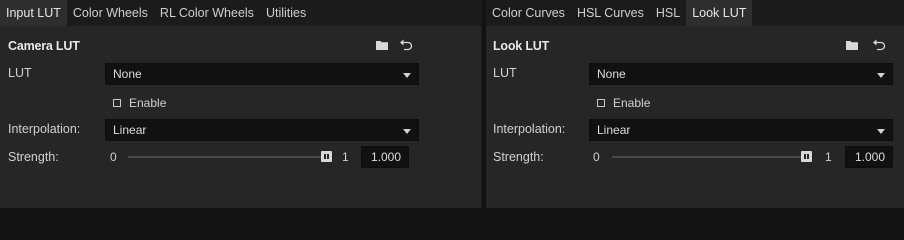 Image resolution: width=904 pixels, height=240 pixels. Describe the element at coordinates (528, 13) in the screenshot. I see `tab-color-curves: Color Curves` at that location.